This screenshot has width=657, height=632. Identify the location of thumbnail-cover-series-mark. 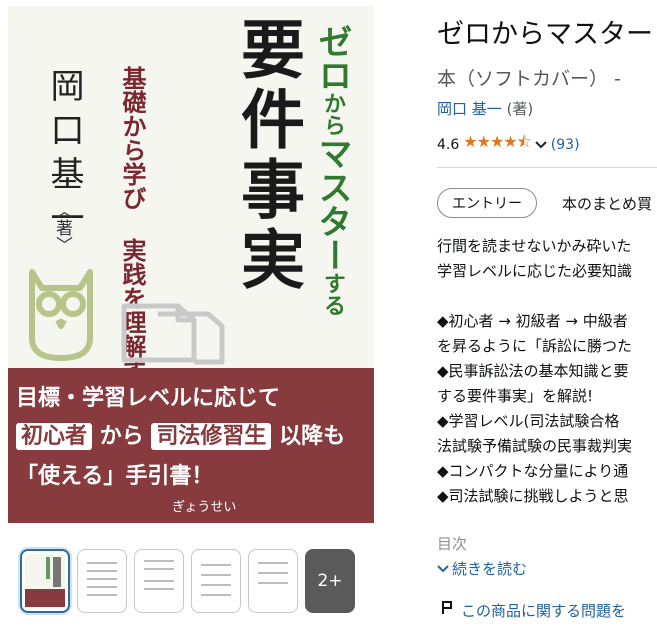
(48, 568).